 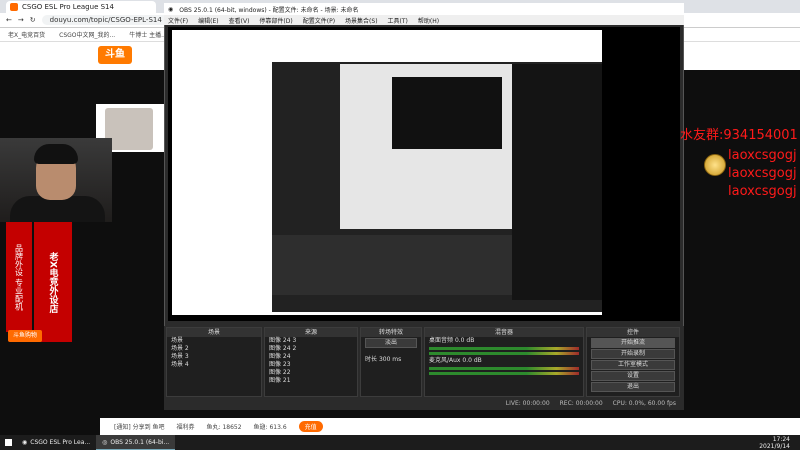 I want to click on source-item: 图像 21, so click(x=311, y=381).